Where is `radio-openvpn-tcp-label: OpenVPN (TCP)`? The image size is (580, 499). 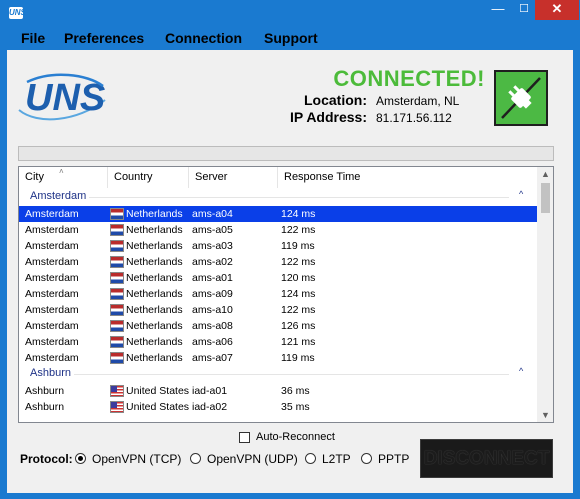
radio-openvpn-tcp-label: OpenVPN (TCP) is located at coordinates (136, 459).